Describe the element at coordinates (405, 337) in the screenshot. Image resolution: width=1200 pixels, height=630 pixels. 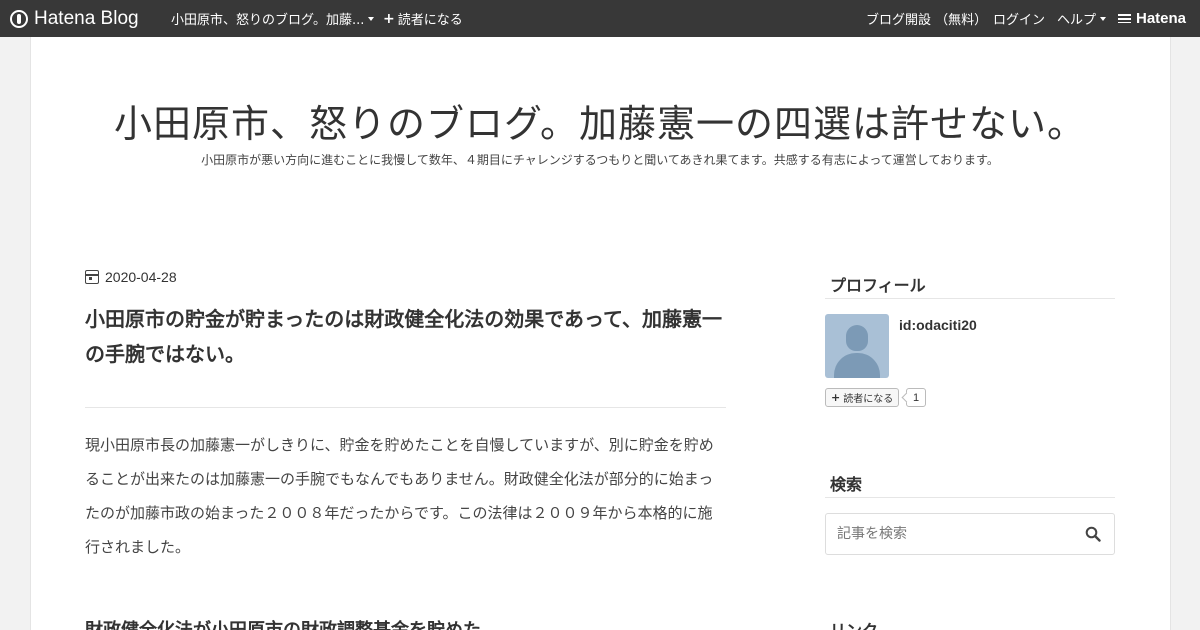
I see `entry-title: 小田原市の貯金が貯まったのは財政健全化法の効果であって、加藤憲一の手腕ではない。` at that location.